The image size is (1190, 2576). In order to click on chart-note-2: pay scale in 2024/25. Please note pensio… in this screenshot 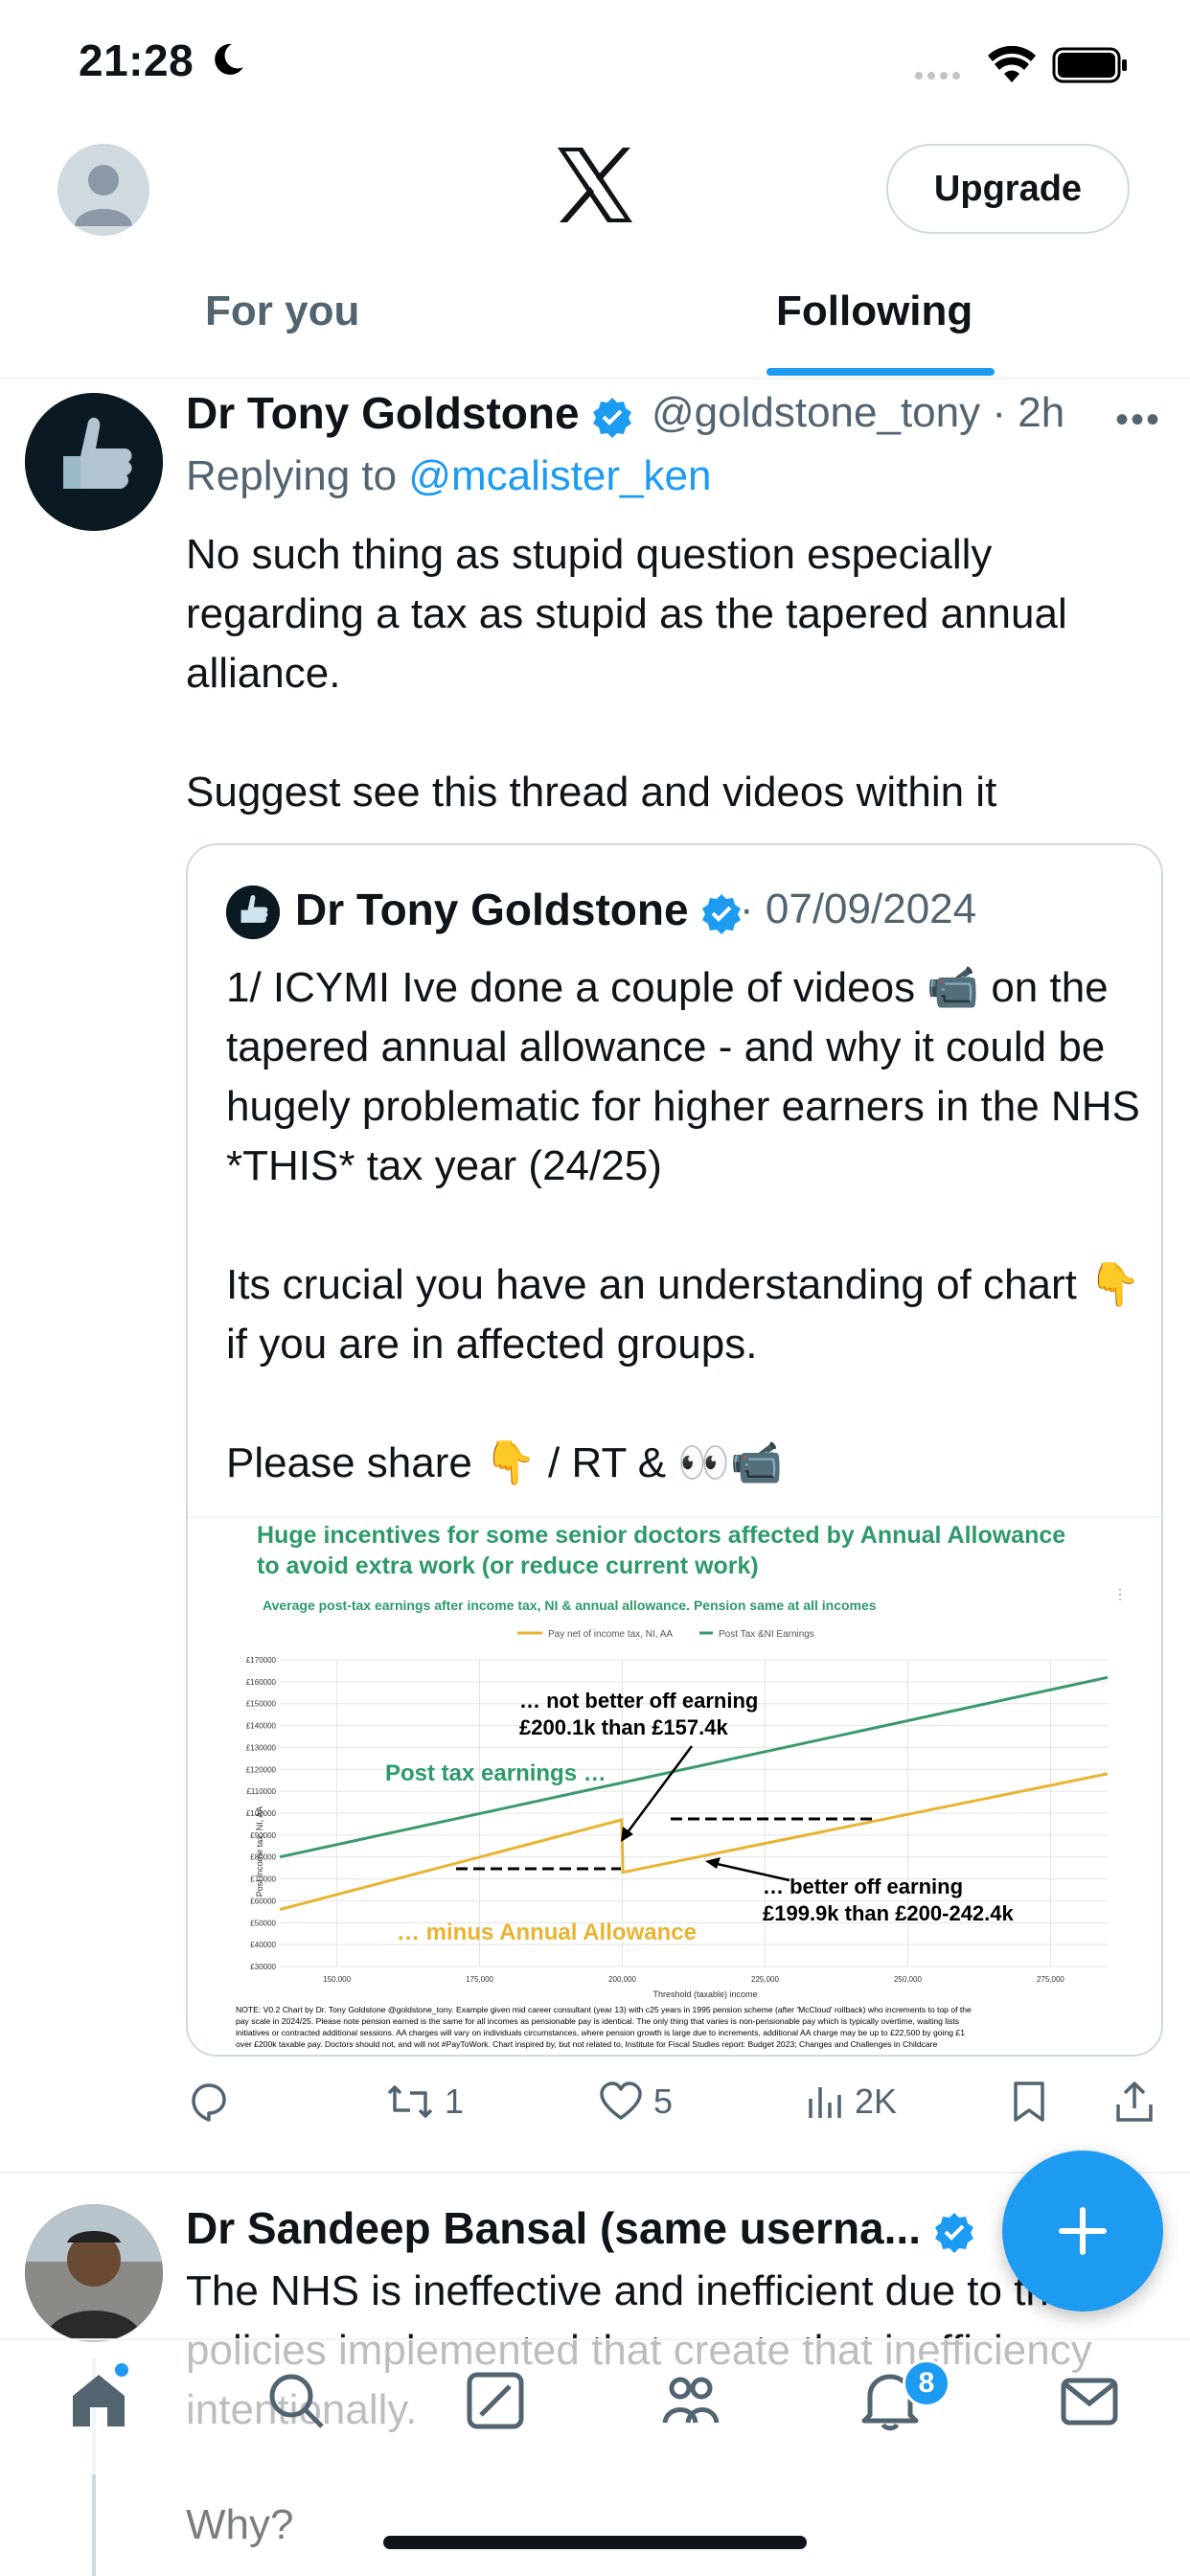, I will do `click(598, 2021)`.